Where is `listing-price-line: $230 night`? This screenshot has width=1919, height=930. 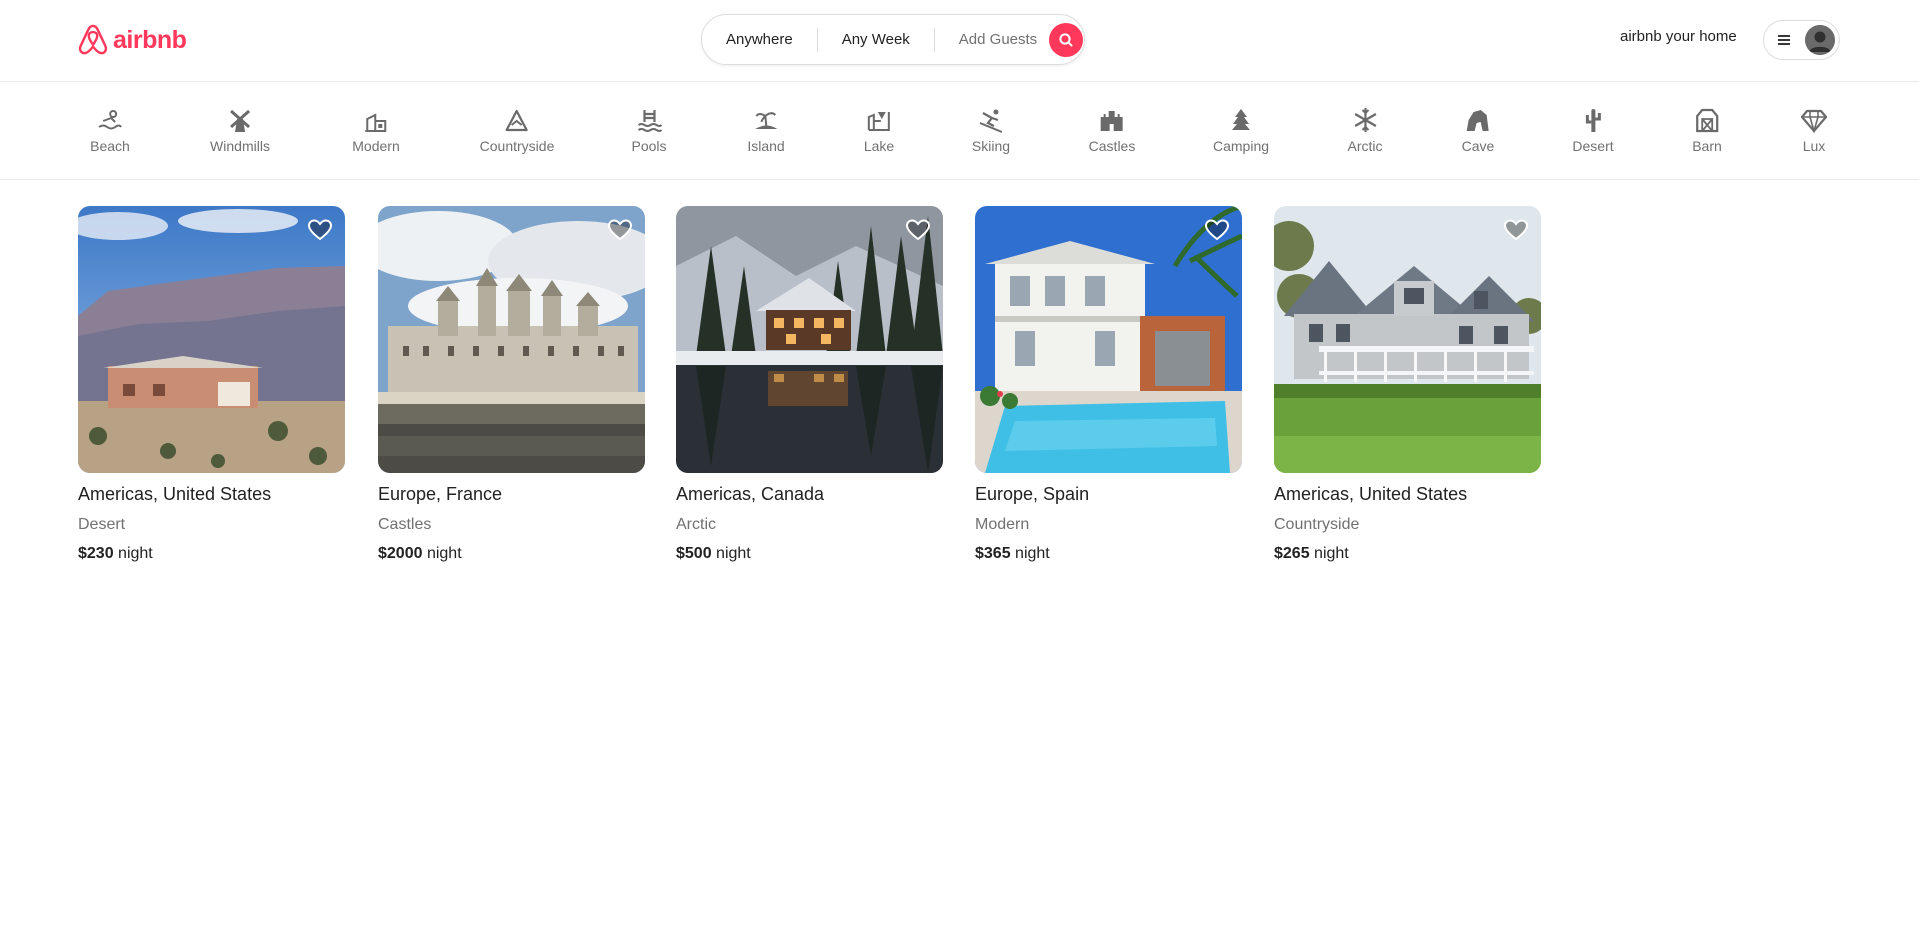 listing-price-line: $230 night is located at coordinates (211, 554).